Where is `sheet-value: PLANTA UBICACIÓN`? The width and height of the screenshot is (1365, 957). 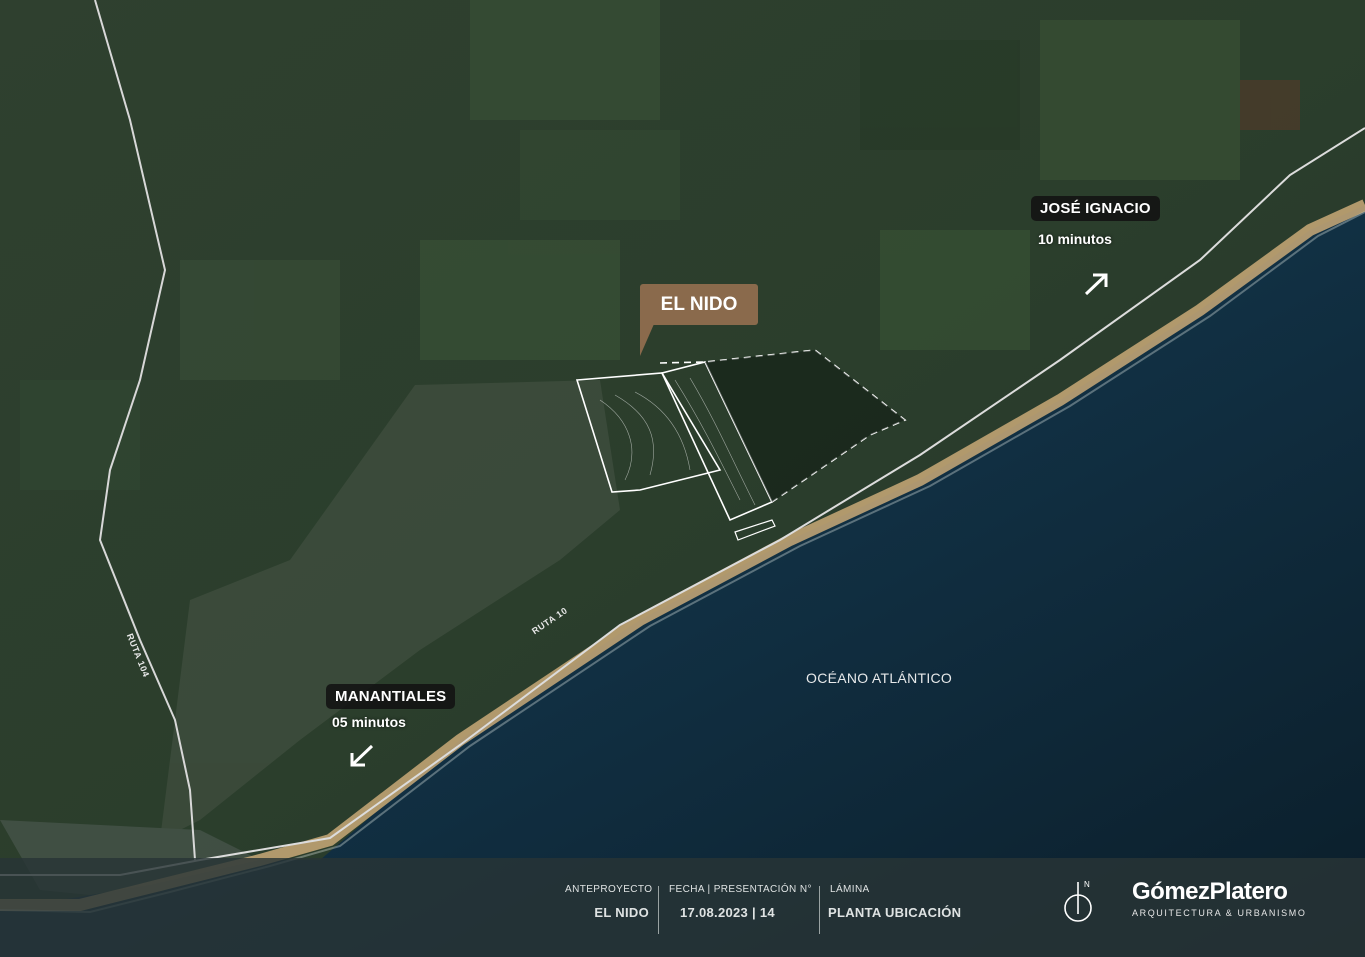
sheet-value: PLANTA UBICACIÓN is located at coordinates (895, 912).